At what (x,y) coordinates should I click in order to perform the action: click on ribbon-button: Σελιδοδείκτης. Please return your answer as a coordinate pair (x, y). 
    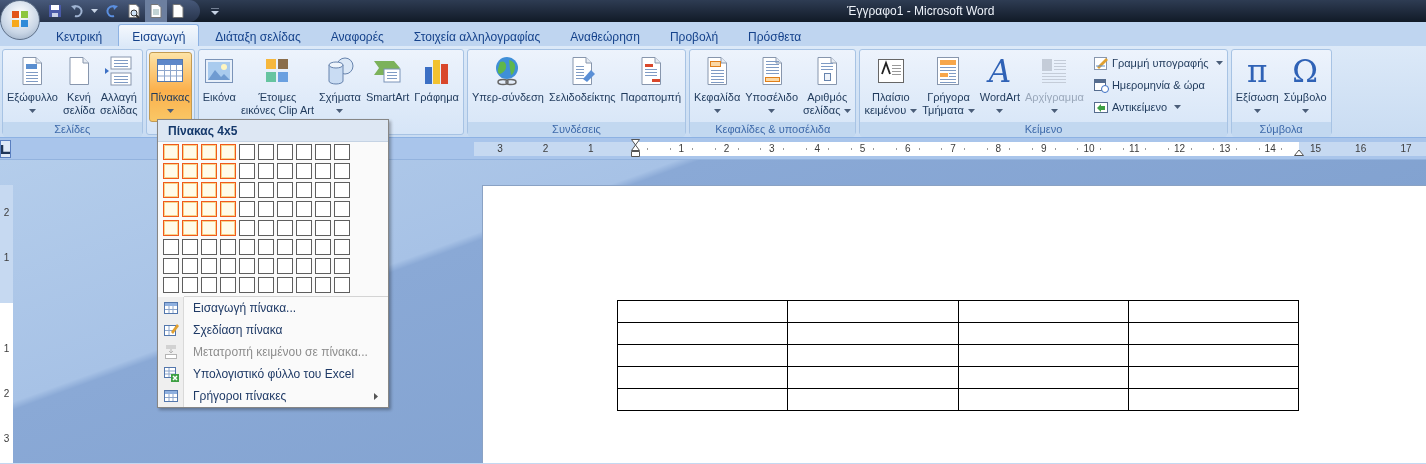
    Looking at the image, I should click on (582, 87).